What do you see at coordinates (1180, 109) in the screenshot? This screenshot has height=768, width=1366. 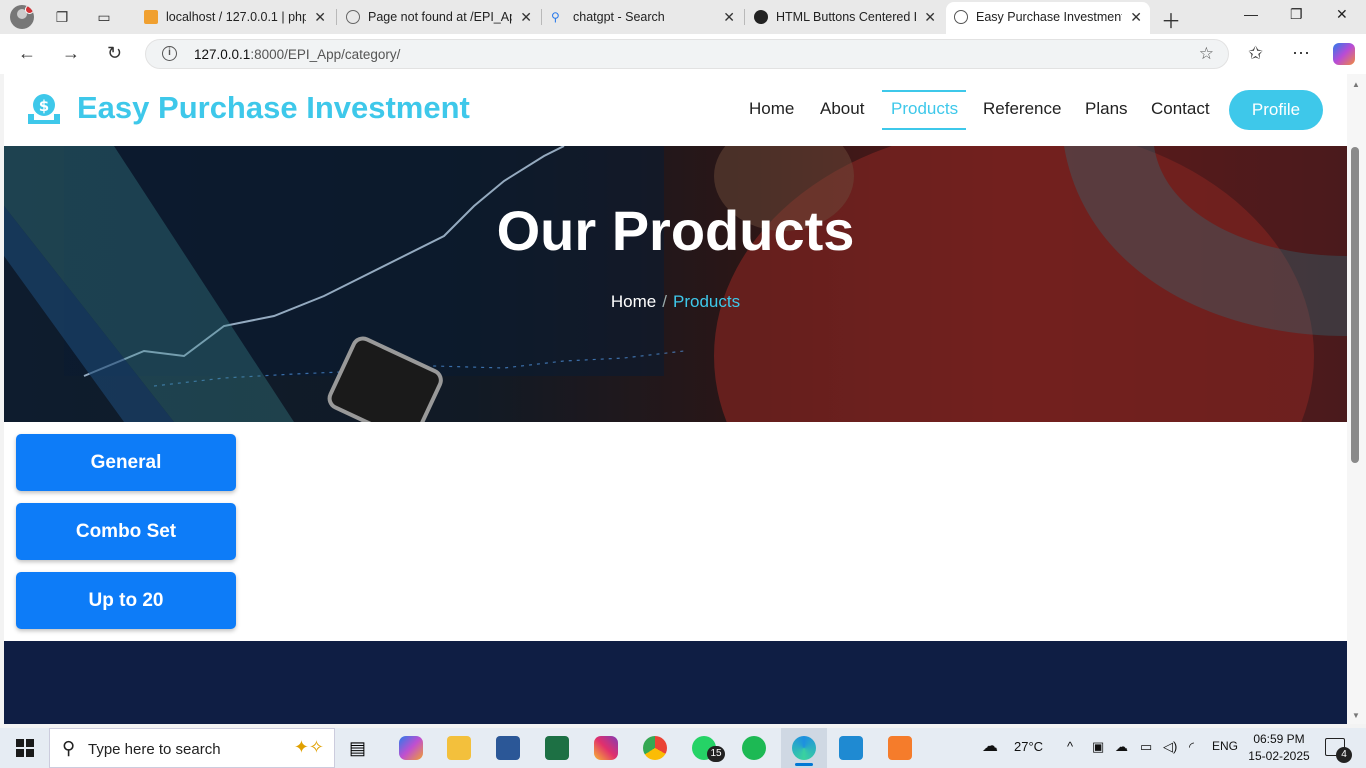 I see `nav-contact: Contact` at bounding box center [1180, 109].